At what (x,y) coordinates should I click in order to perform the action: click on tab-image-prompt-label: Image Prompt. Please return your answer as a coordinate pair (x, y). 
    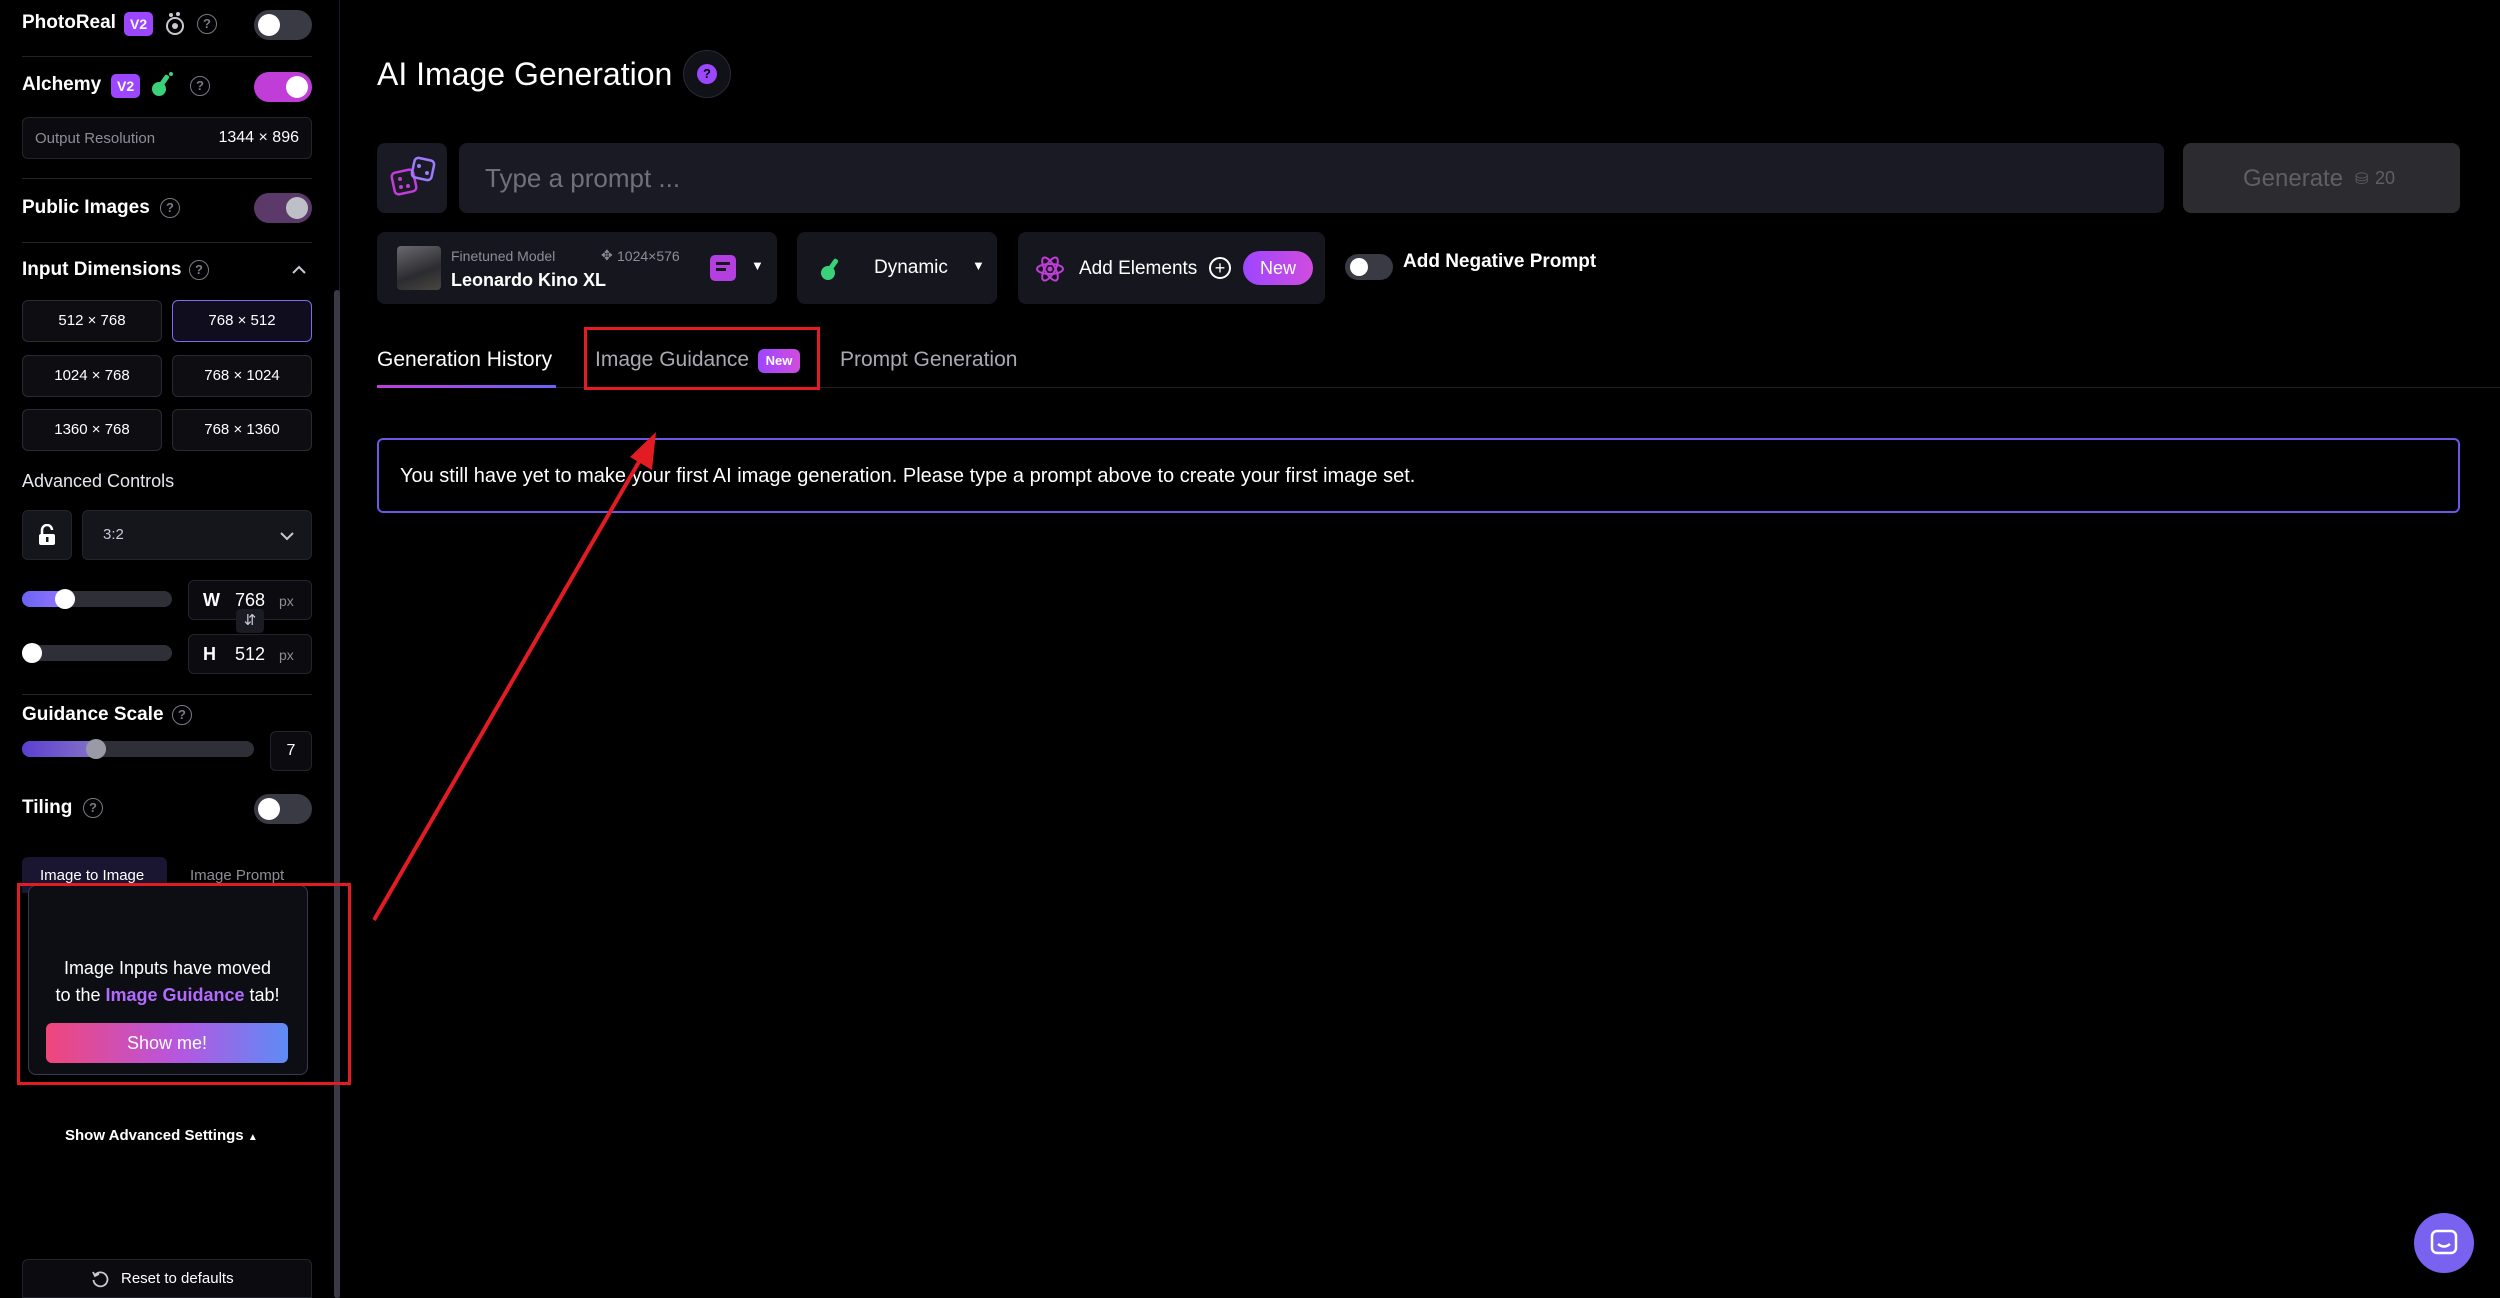
    Looking at the image, I should click on (237, 875).